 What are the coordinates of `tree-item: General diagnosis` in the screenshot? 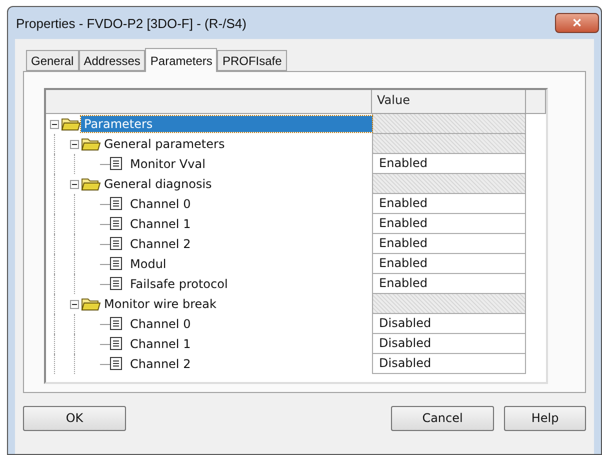 It's located at (158, 184).